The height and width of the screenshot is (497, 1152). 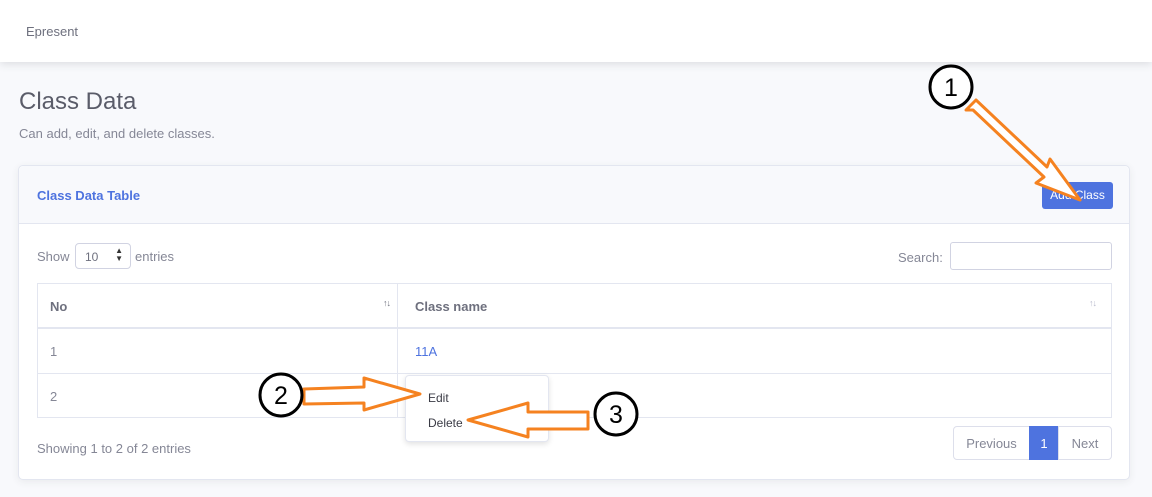 What do you see at coordinates (1085, 443) in the screenshot?
I see `next-page-button: Next` at bounding box center [1085, 443].